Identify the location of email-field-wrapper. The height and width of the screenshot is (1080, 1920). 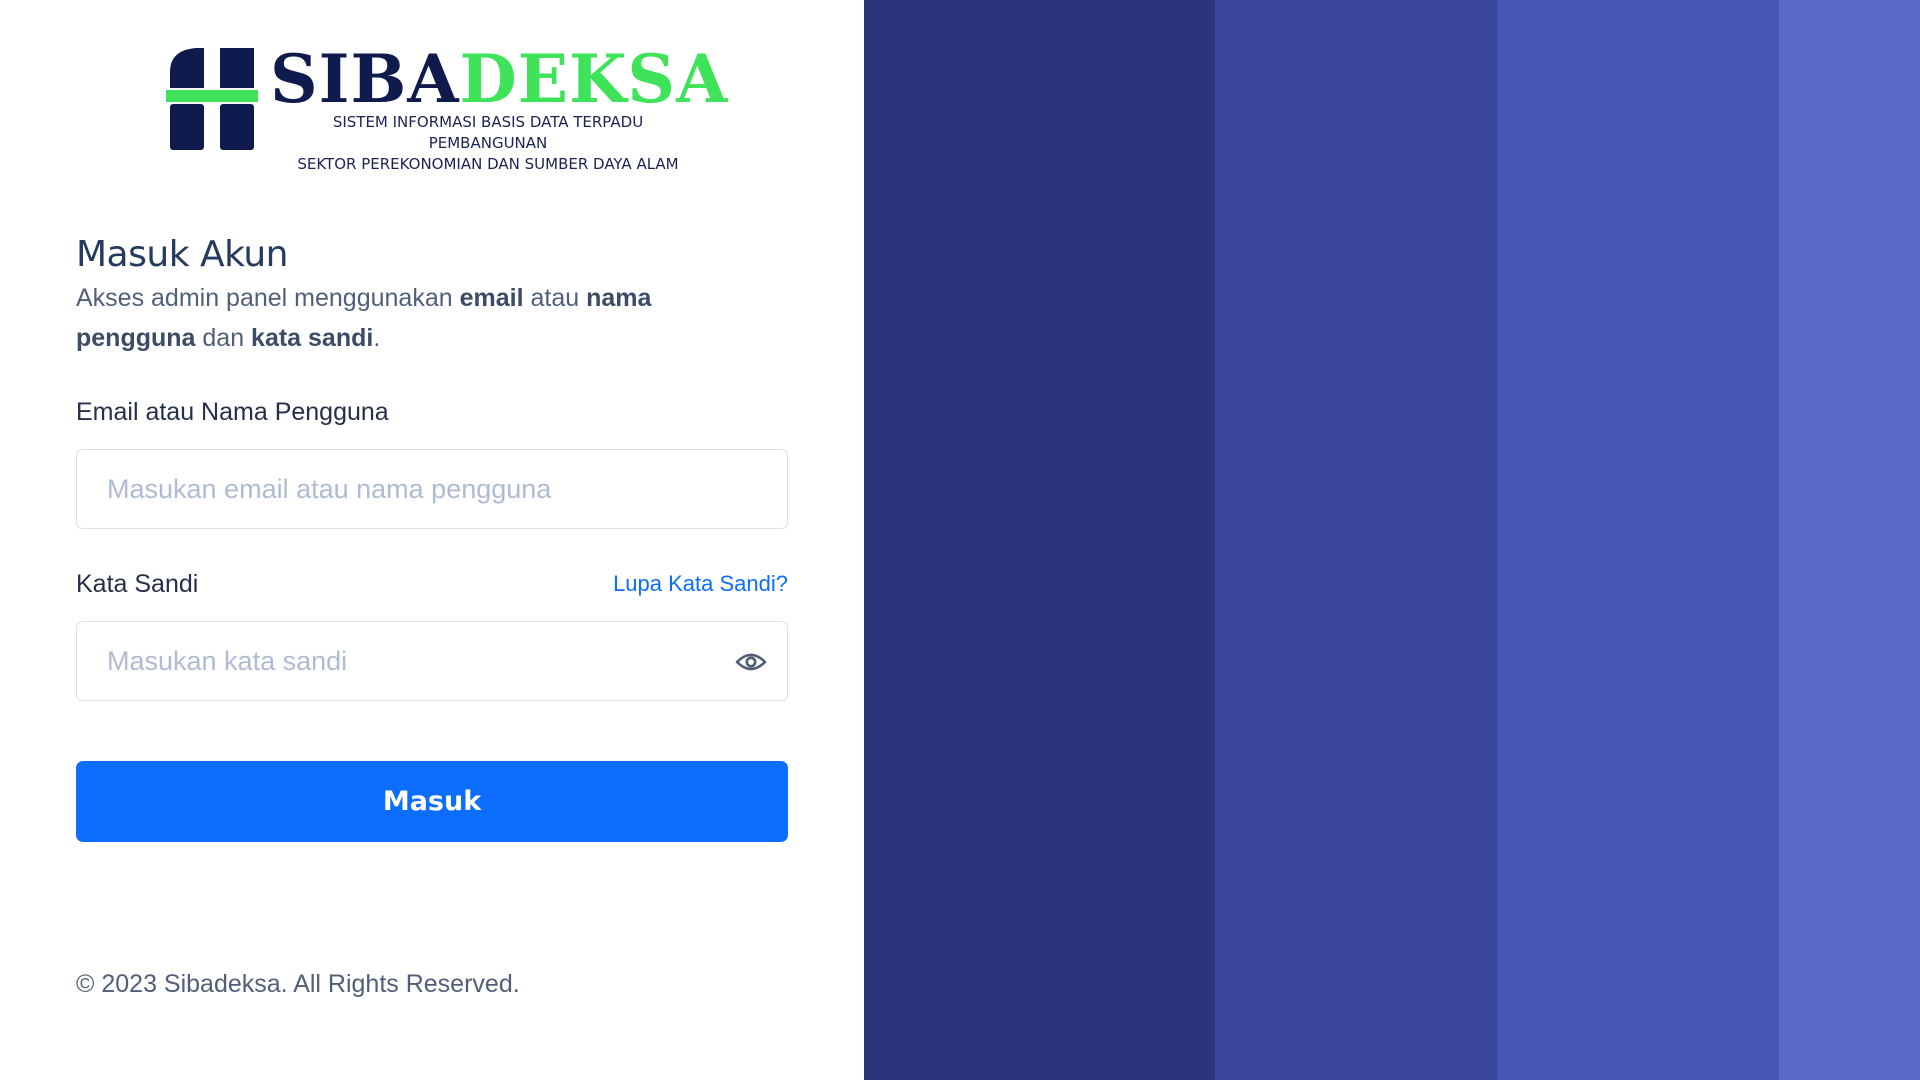
(432, 489).